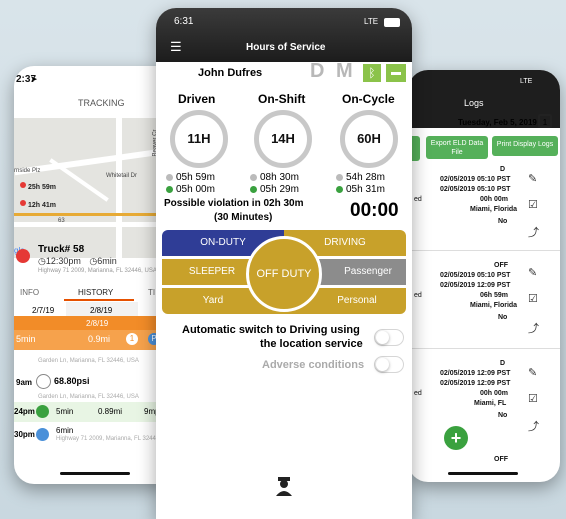  I want to click on date-chip: 2/7/19, so click(43, 310).